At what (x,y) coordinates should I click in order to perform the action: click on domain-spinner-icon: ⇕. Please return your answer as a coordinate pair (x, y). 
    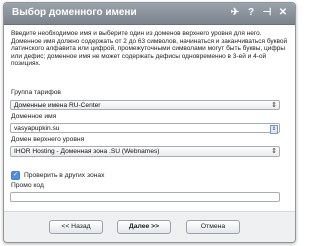
    Looking at the image, I should click on (274, 129).